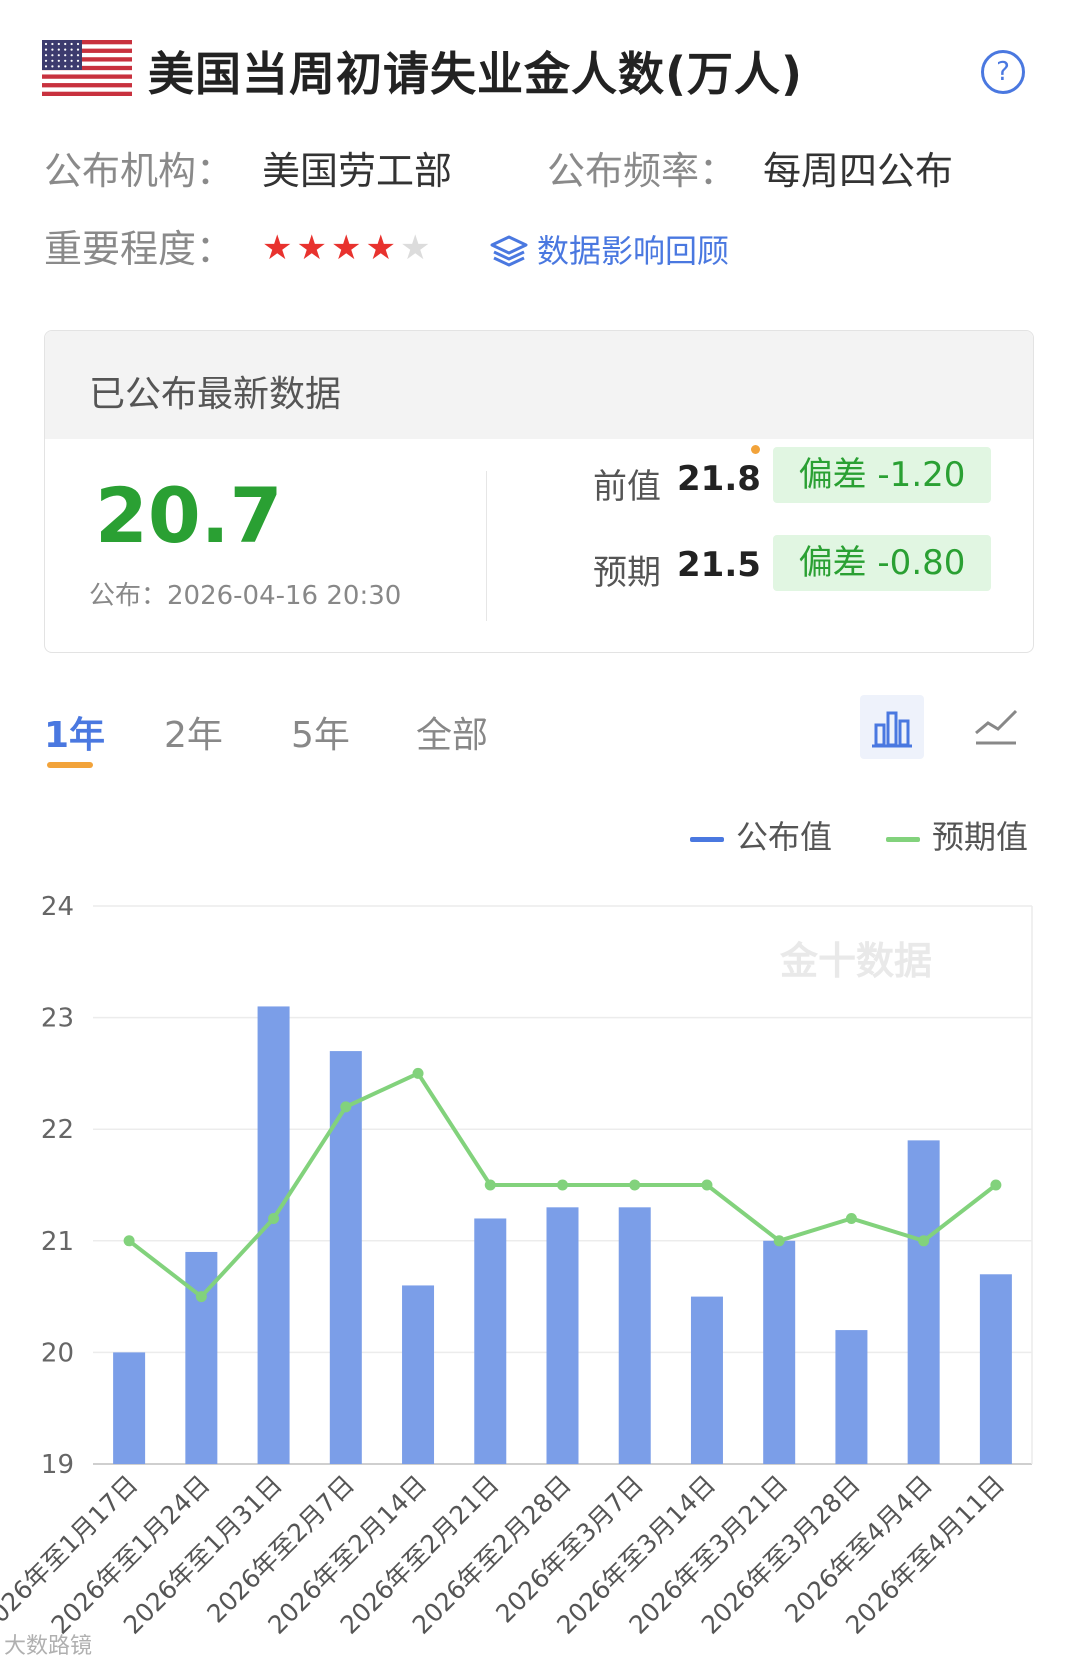 The height and width of the screenshot is (1673, 1080). Describe the element at coordinates (70, 765) in the screenshot. I see `active-tab-underline` at that location.